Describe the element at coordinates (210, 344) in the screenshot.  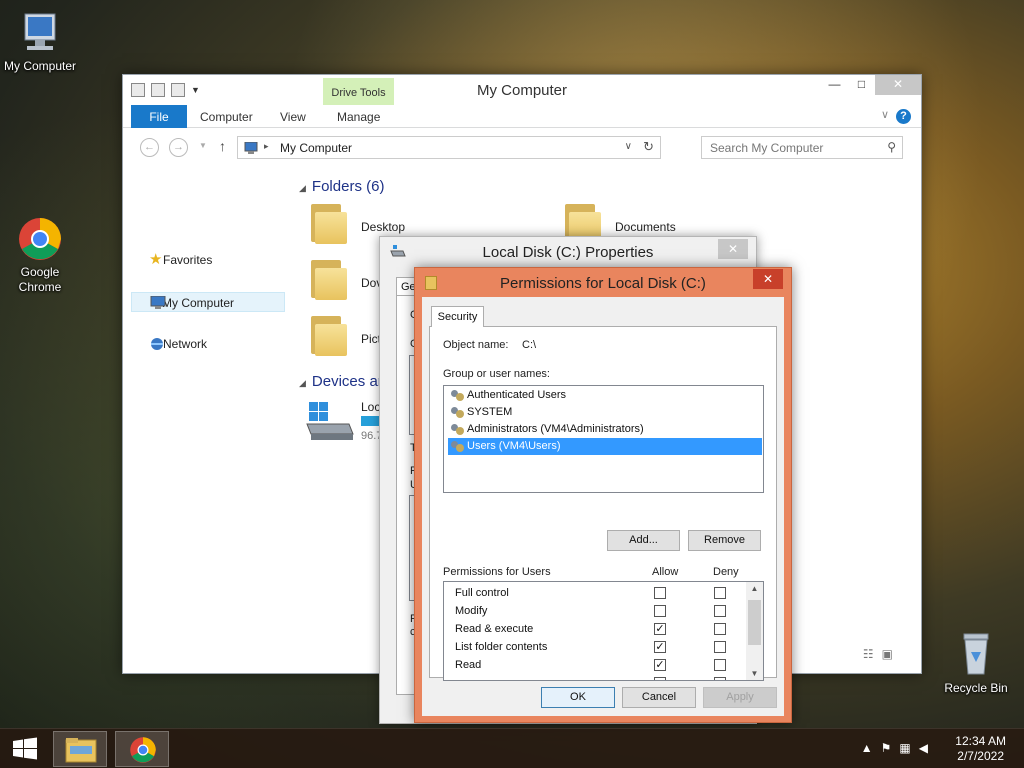
I see `sidebar-item-network: Network` at that location.